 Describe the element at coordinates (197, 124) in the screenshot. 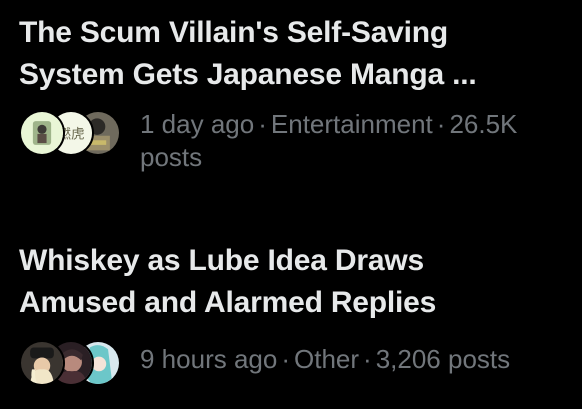

I see `trend-time: 1 day ago` at that location.